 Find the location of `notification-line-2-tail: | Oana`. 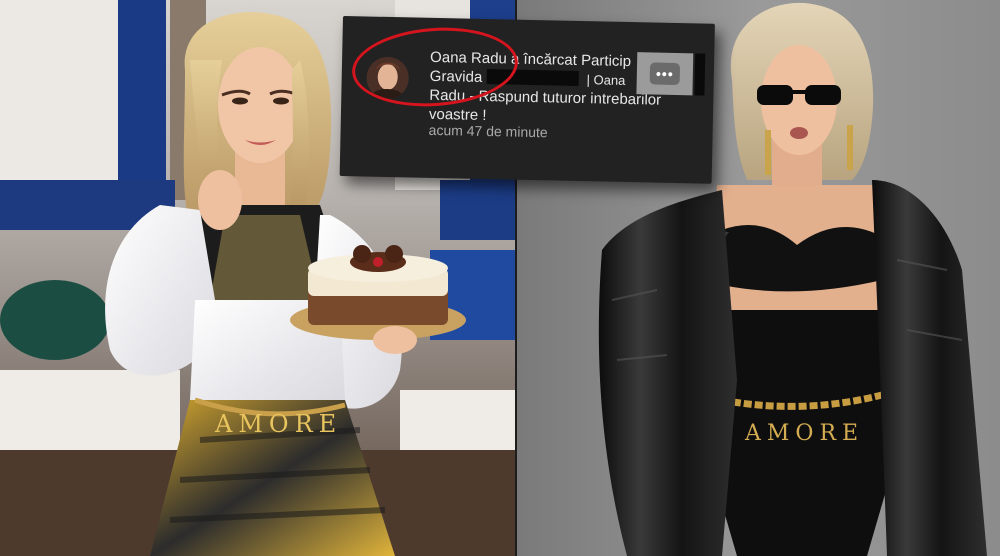

notification-line-2-tail: | Oana is located at coordinates (606, 80).